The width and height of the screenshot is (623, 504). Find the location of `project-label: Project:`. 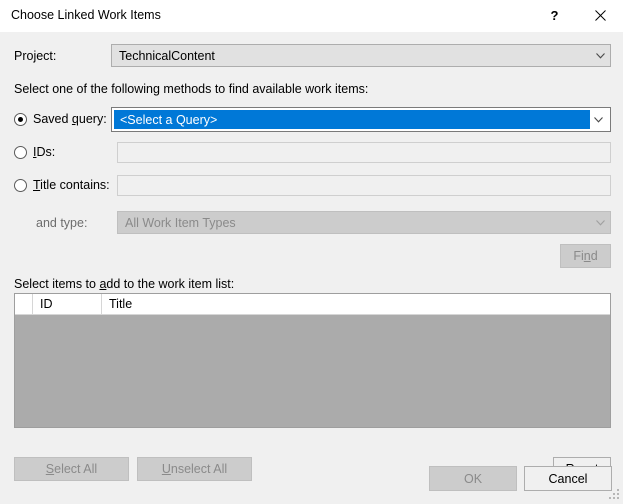

project-label: Project: is located at coordinates (35, 56).